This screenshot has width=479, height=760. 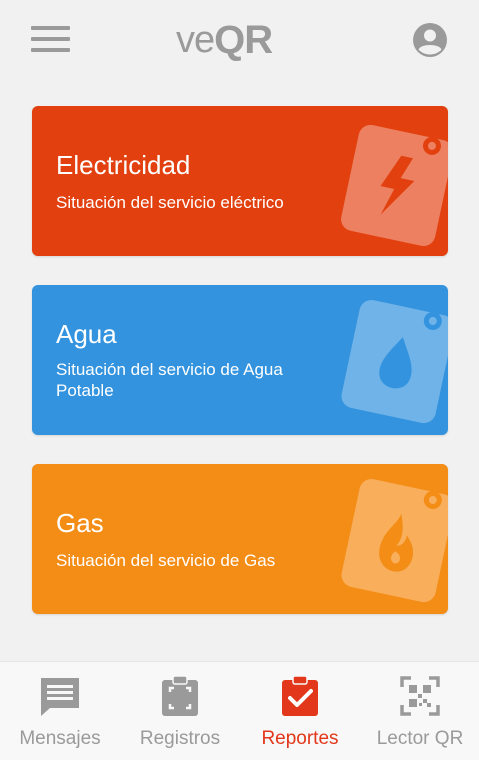 What do you see at coordinates (80, 523) in the screenshot?
I see `card-title: Gas` at bounding box center [80, 523].